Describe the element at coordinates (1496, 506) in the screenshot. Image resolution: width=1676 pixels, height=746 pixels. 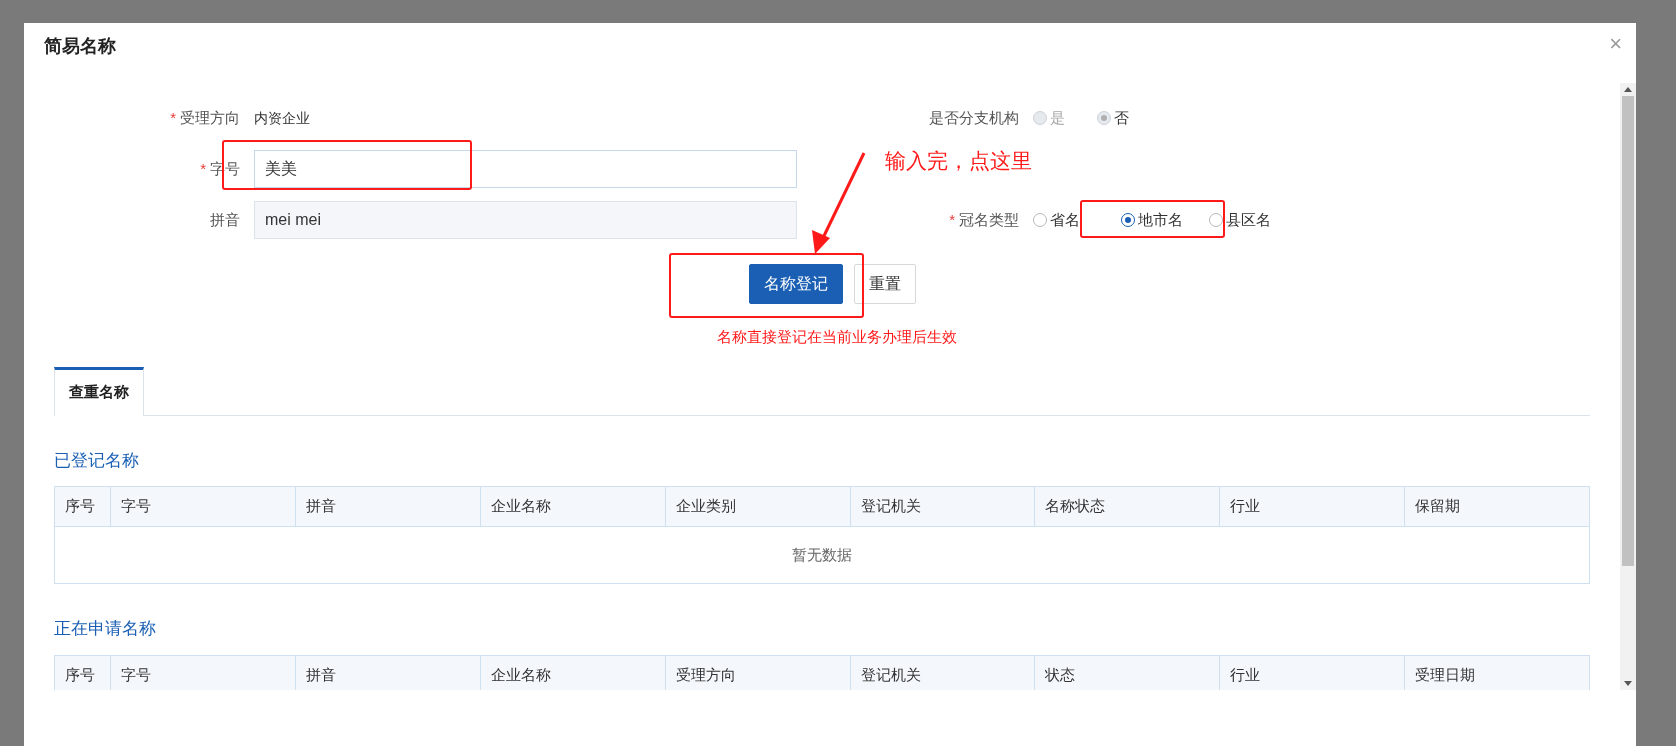
I see `column-header: 保留期` at that location.